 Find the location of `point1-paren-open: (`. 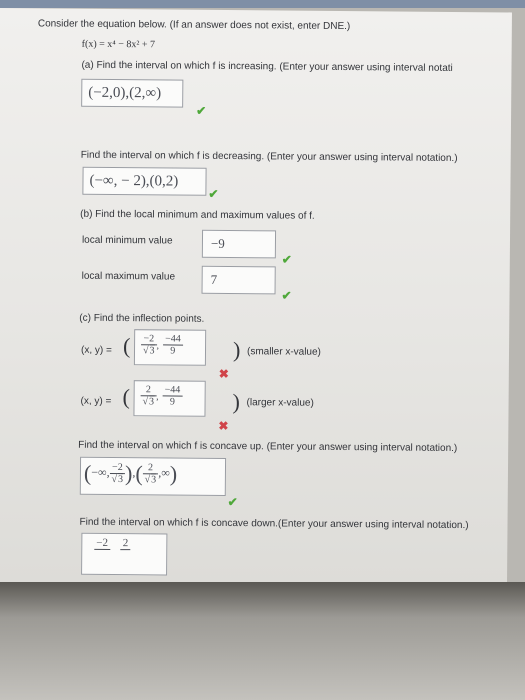

point1-paren-open: ( is located at coordinates (126, 346).